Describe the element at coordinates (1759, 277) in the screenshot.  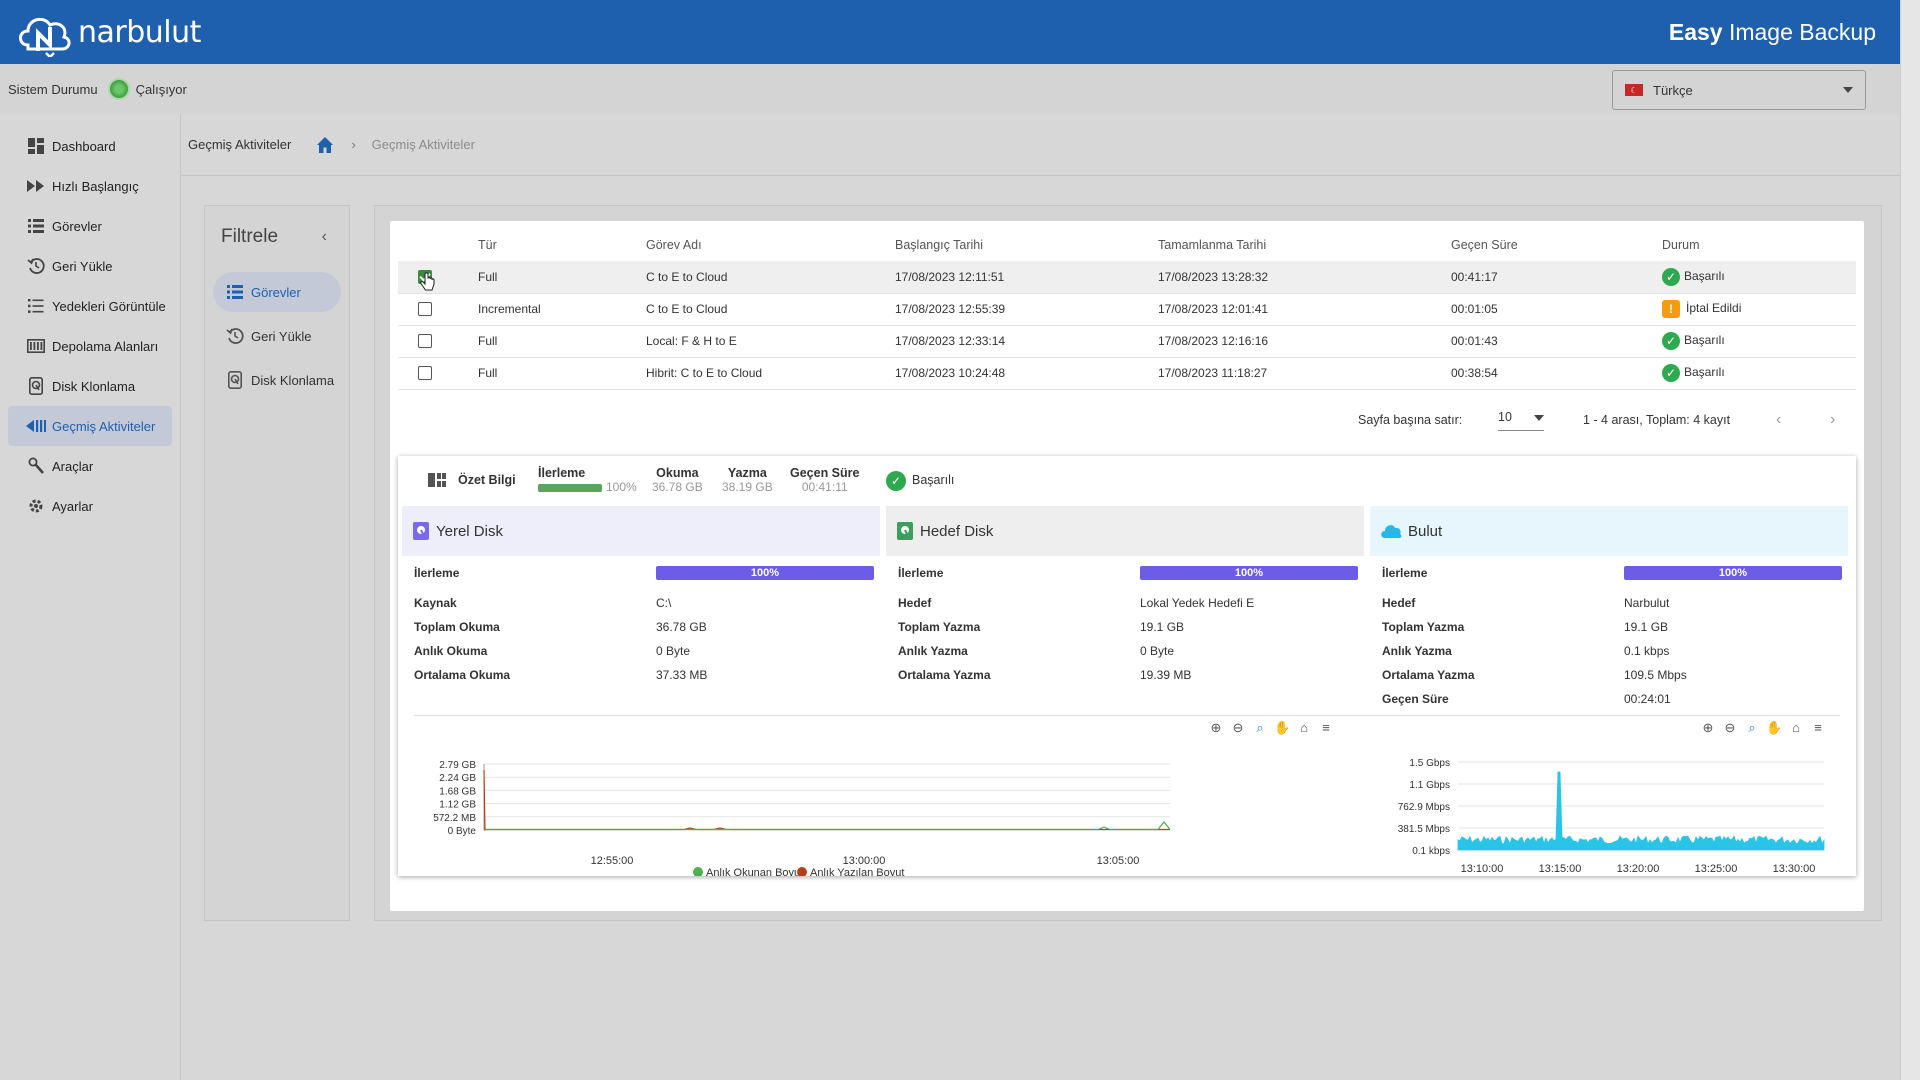
I see `cell-status: ✓ Başarılı` at that location.